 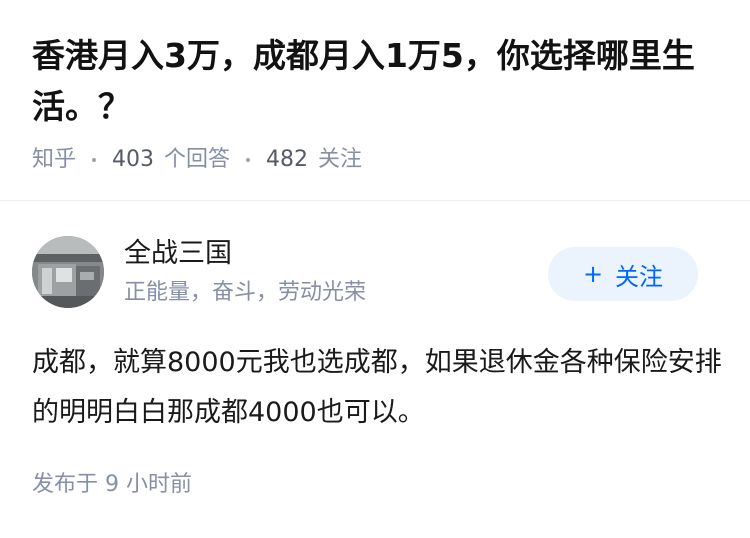 I want to click on source-label: 知乎, so click(x=54, y=160).